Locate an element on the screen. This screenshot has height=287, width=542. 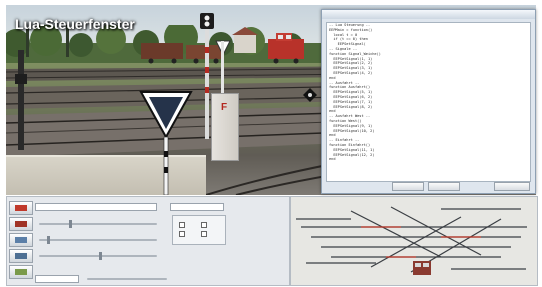
code-line: end is located at coordinates (332, 159).